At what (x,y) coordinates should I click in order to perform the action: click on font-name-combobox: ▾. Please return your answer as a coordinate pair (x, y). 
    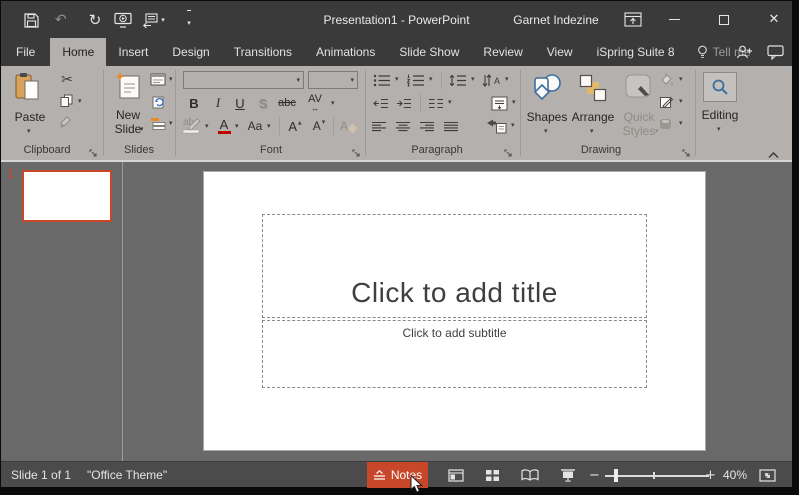
    Looking at the image, I should click on (243, 80).